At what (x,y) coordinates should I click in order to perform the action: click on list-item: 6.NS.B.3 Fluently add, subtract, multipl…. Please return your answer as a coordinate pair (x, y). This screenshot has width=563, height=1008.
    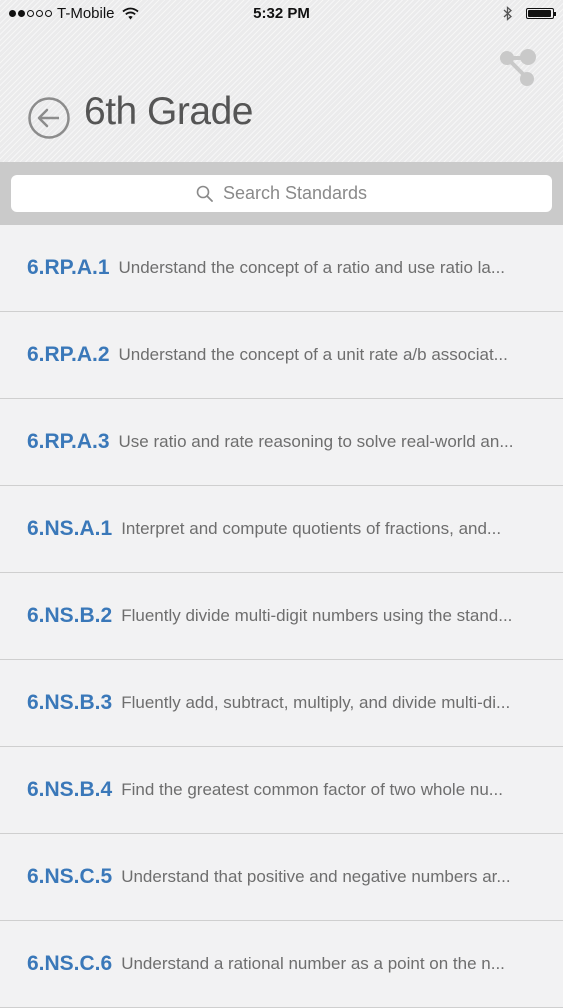
    Looking at the image, I should click on (281, 703).